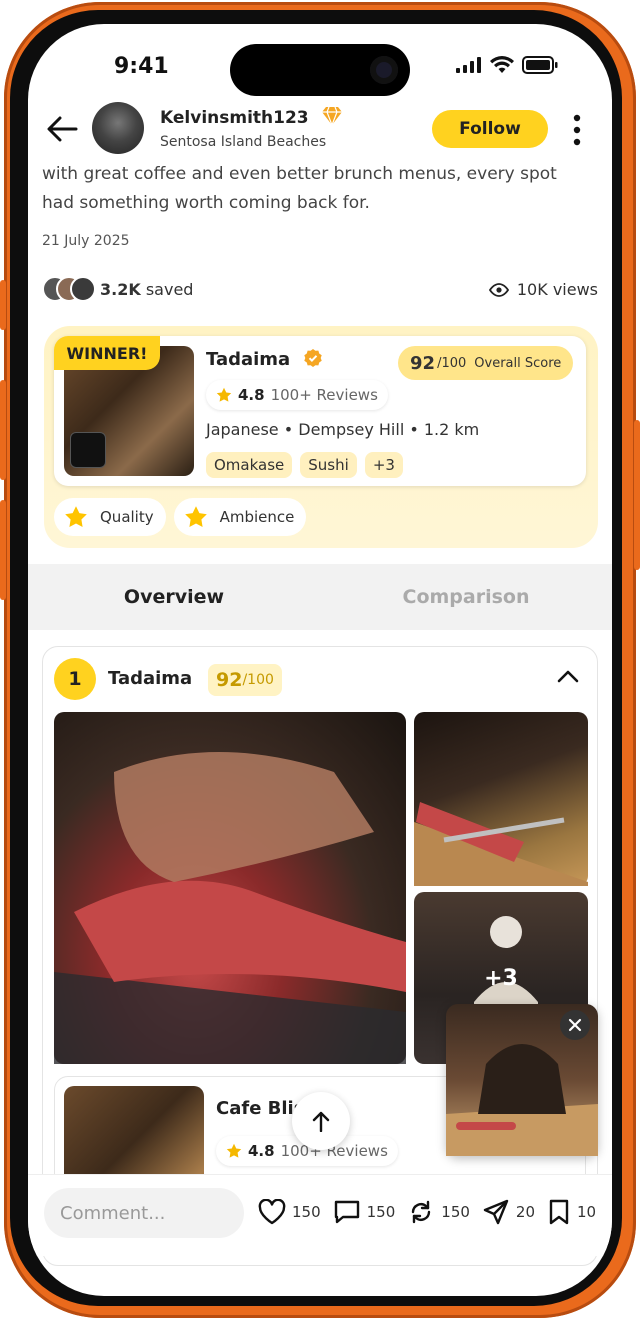  I want to click on winner-title-row: Tadaima, so click(264, 359).